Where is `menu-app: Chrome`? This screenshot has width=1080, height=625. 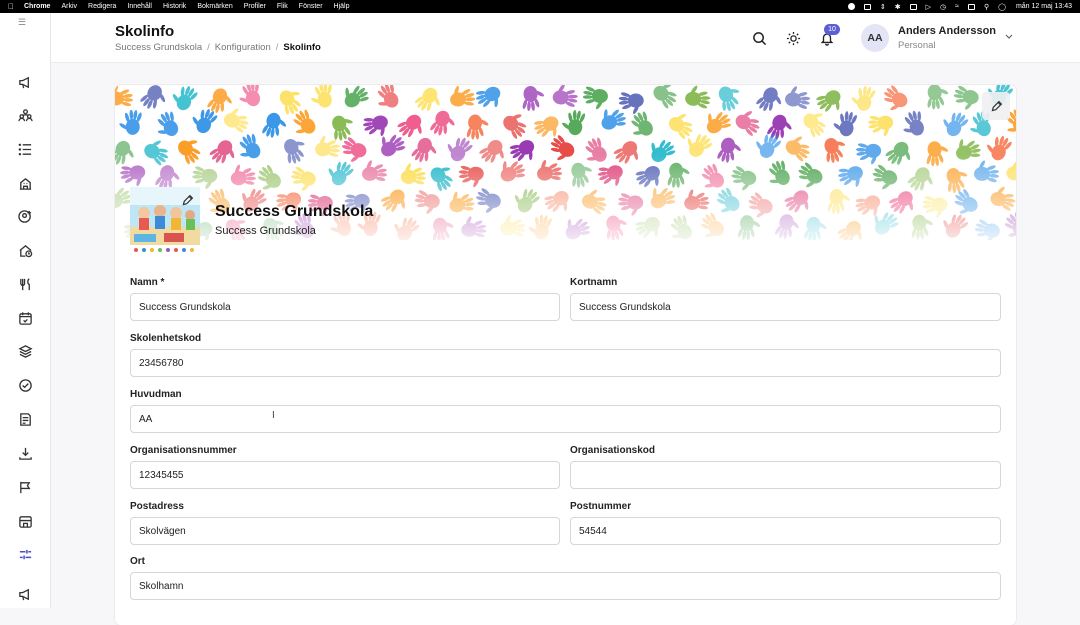
menu-app: Chrome is located at coordinates (37, 6).